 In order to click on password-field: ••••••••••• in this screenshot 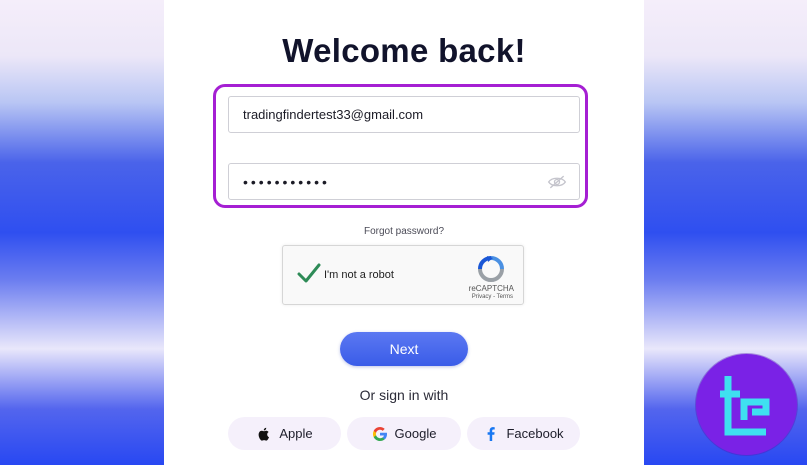, I will do `click(404, 181)`.